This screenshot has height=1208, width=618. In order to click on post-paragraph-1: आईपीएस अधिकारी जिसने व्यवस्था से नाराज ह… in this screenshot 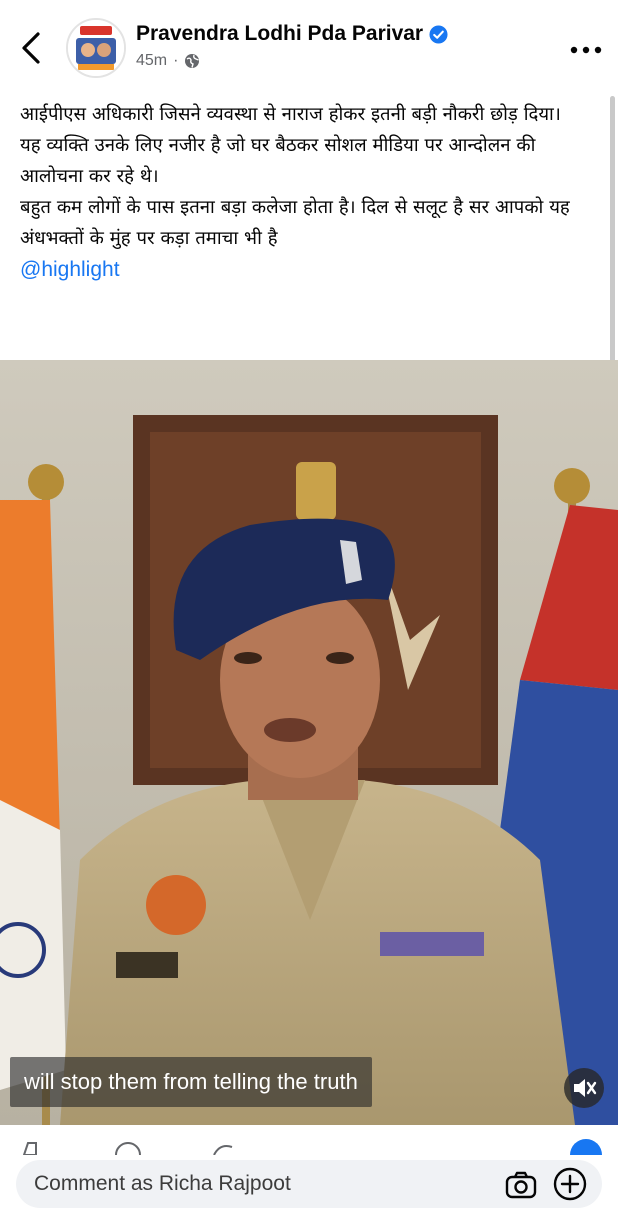, I will do `click(290, 114)`.